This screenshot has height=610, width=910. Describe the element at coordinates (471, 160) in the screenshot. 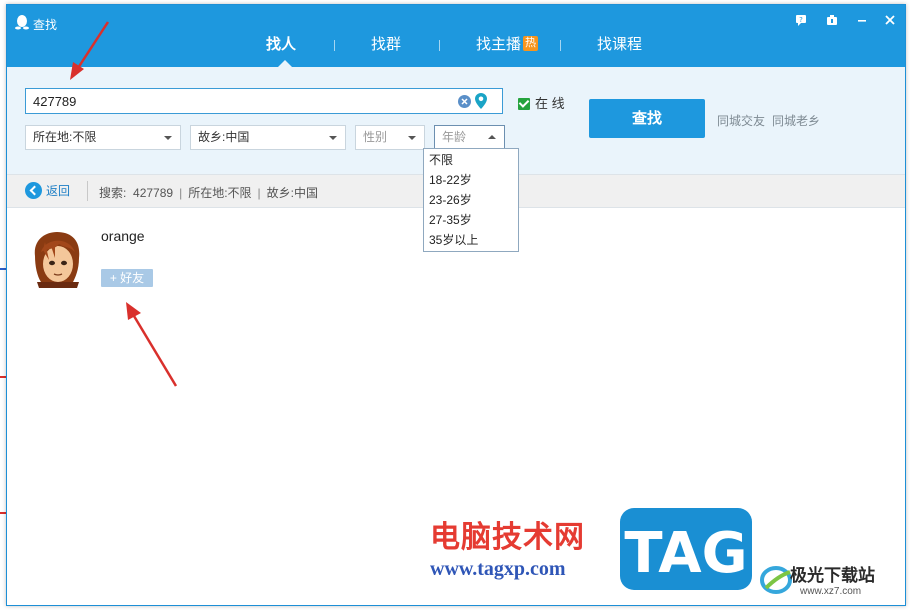

I see `age-option: 不限` at that location.